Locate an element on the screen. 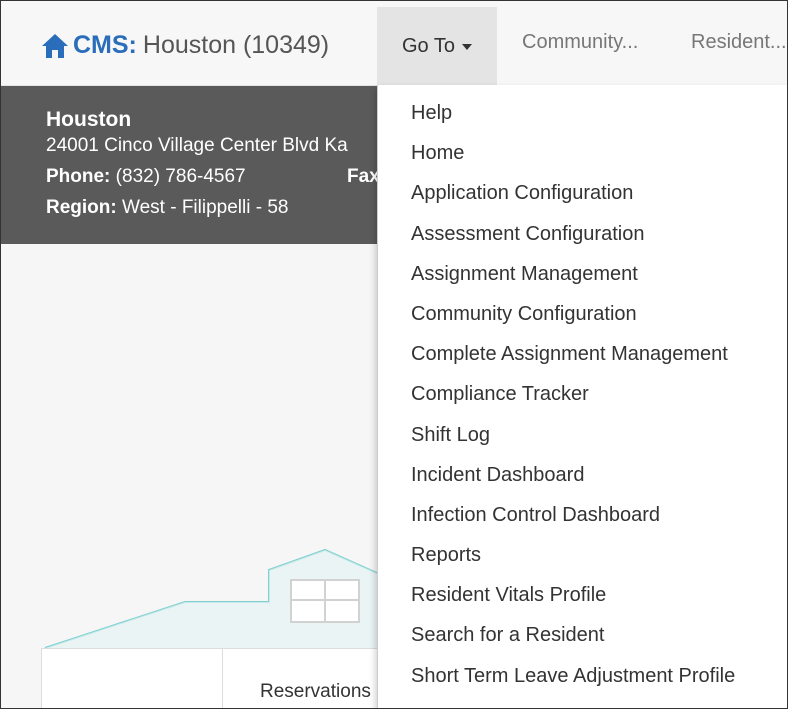 Image resolution: width=788 pixels, height=709 pixels. menu-item-home: Home is located at coordinates (582, 153).